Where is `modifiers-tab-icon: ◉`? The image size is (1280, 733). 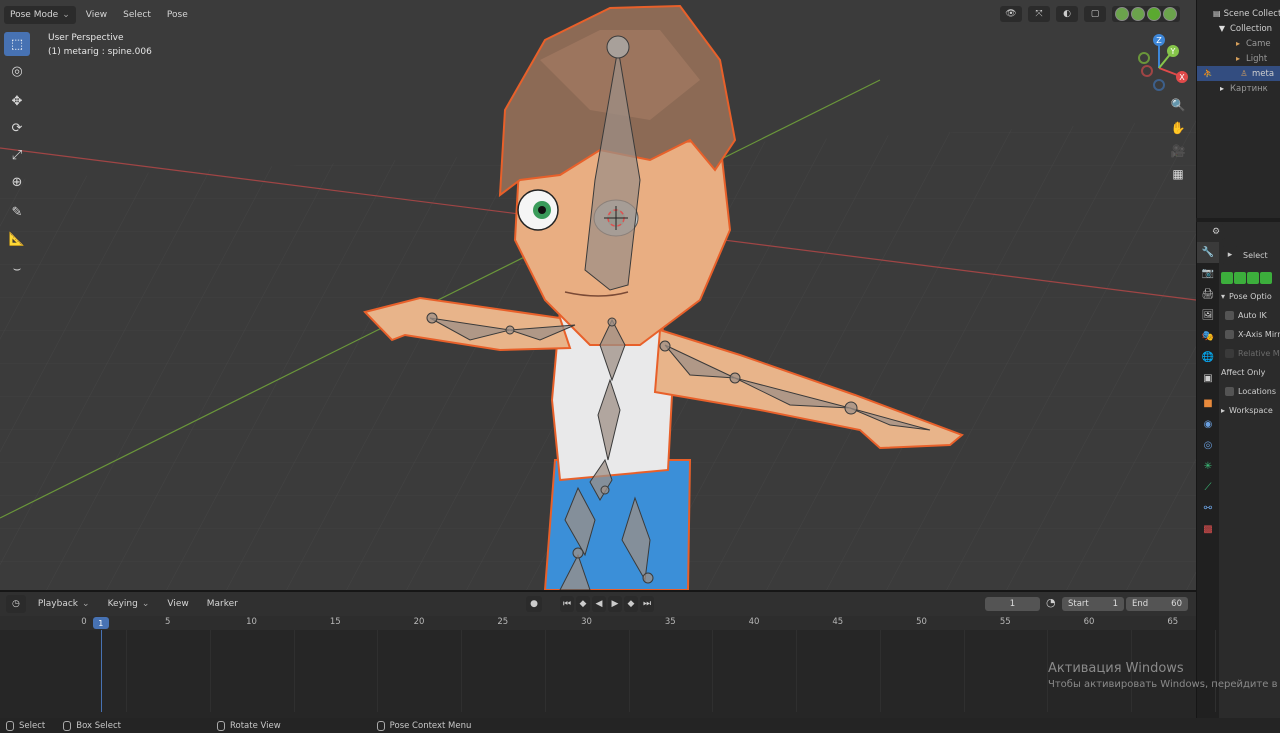 modifiers-tab-icon: ◉ is located at coordinates (1208, 424).